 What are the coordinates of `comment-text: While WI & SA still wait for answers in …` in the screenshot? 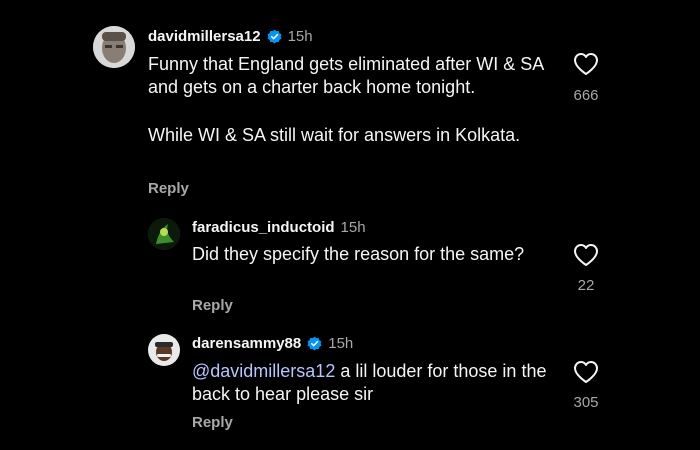 It's located at (334, 135).